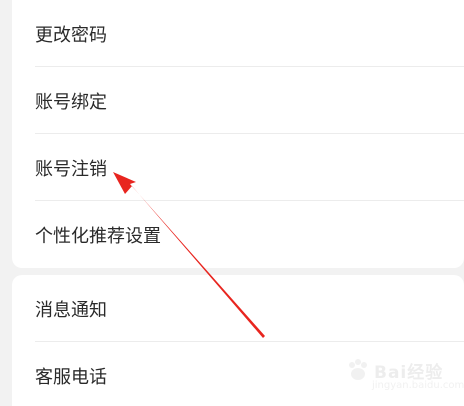  Describe the element at coordinates (71, 377) in the screenshot. I see `settings-item-label: 客服电话` at that location.